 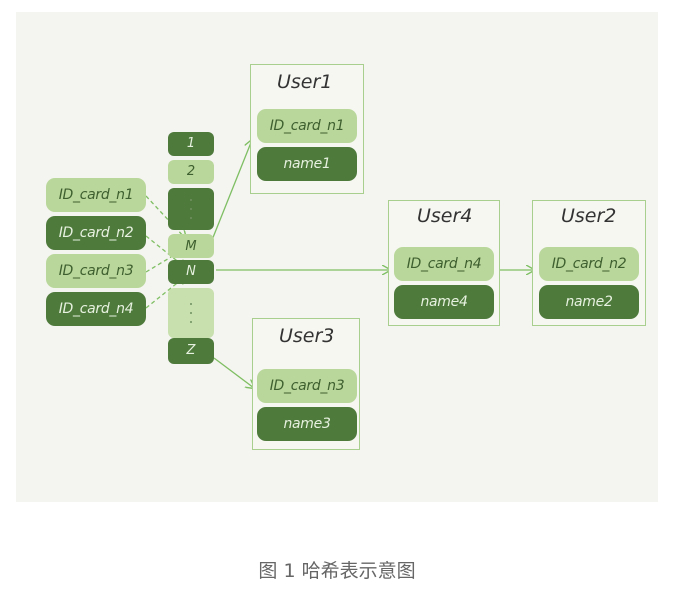 I want to click on slot-z: Z, so click(x=191, y=351).